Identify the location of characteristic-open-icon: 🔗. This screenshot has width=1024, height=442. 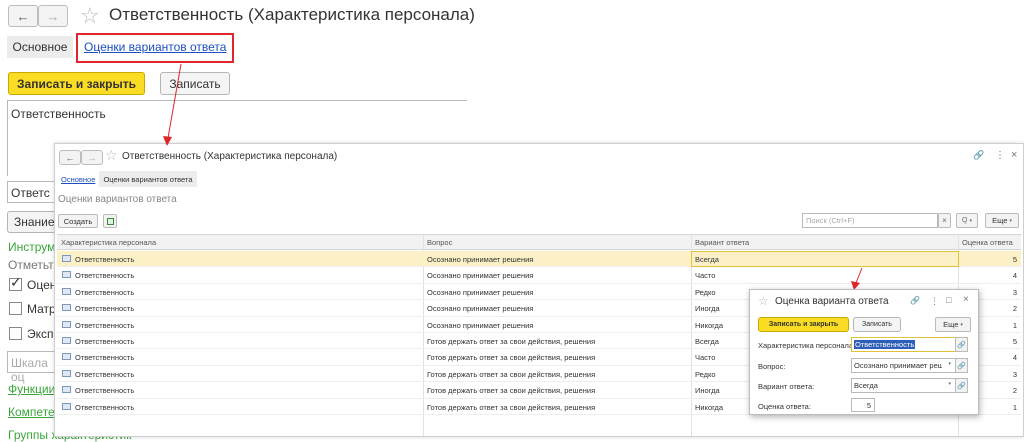
(961, 345).